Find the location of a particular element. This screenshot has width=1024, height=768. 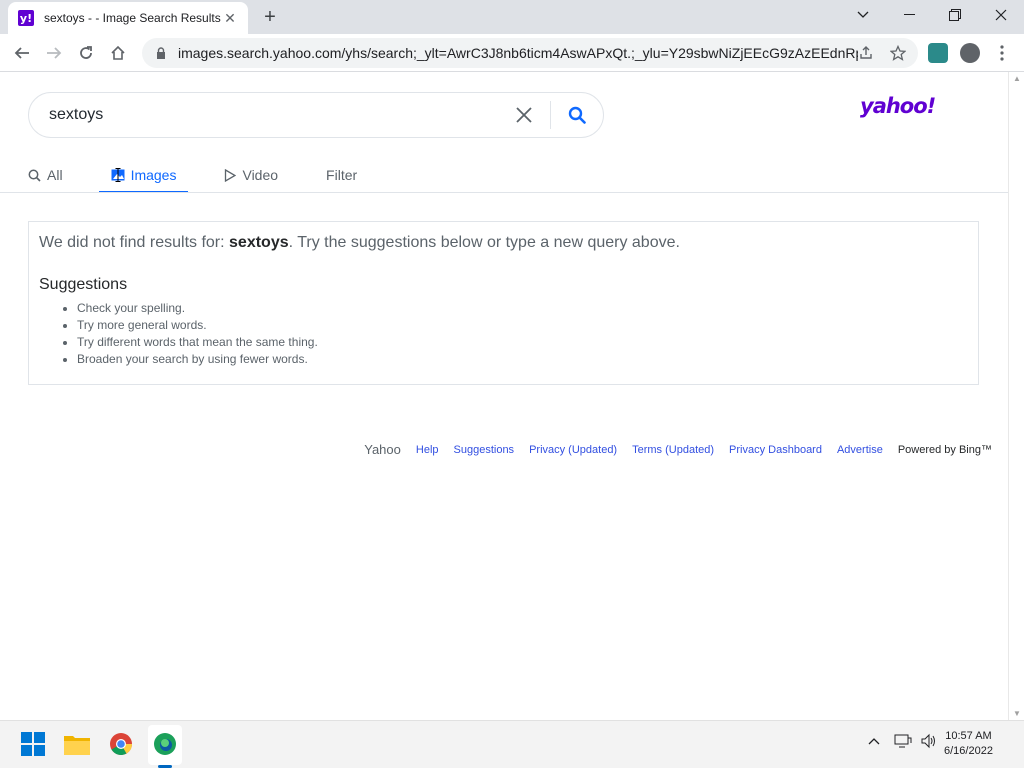

tab-images: Images is located at coordinates (143, 175).